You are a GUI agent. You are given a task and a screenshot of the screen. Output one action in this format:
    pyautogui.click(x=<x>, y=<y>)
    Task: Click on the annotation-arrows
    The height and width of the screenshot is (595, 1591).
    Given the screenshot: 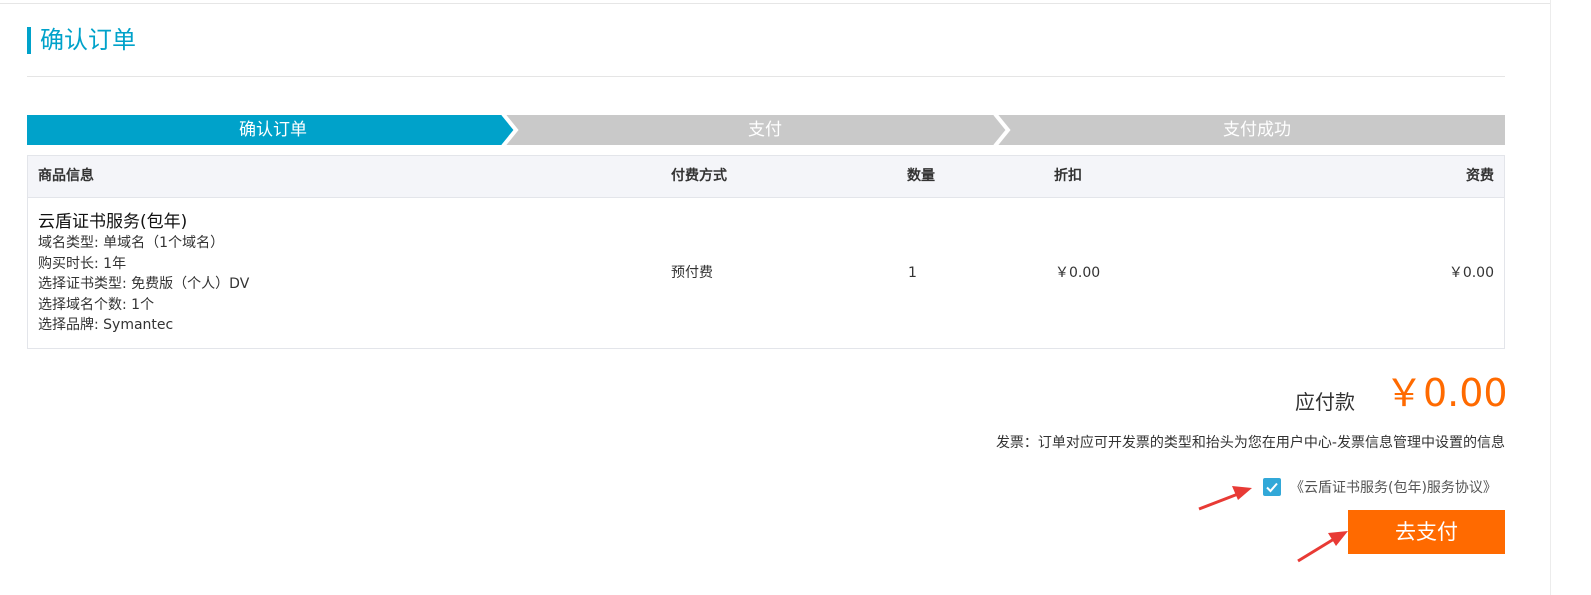 What is the action you would take?
    pyautogui.click(x=1273, y=524)
    